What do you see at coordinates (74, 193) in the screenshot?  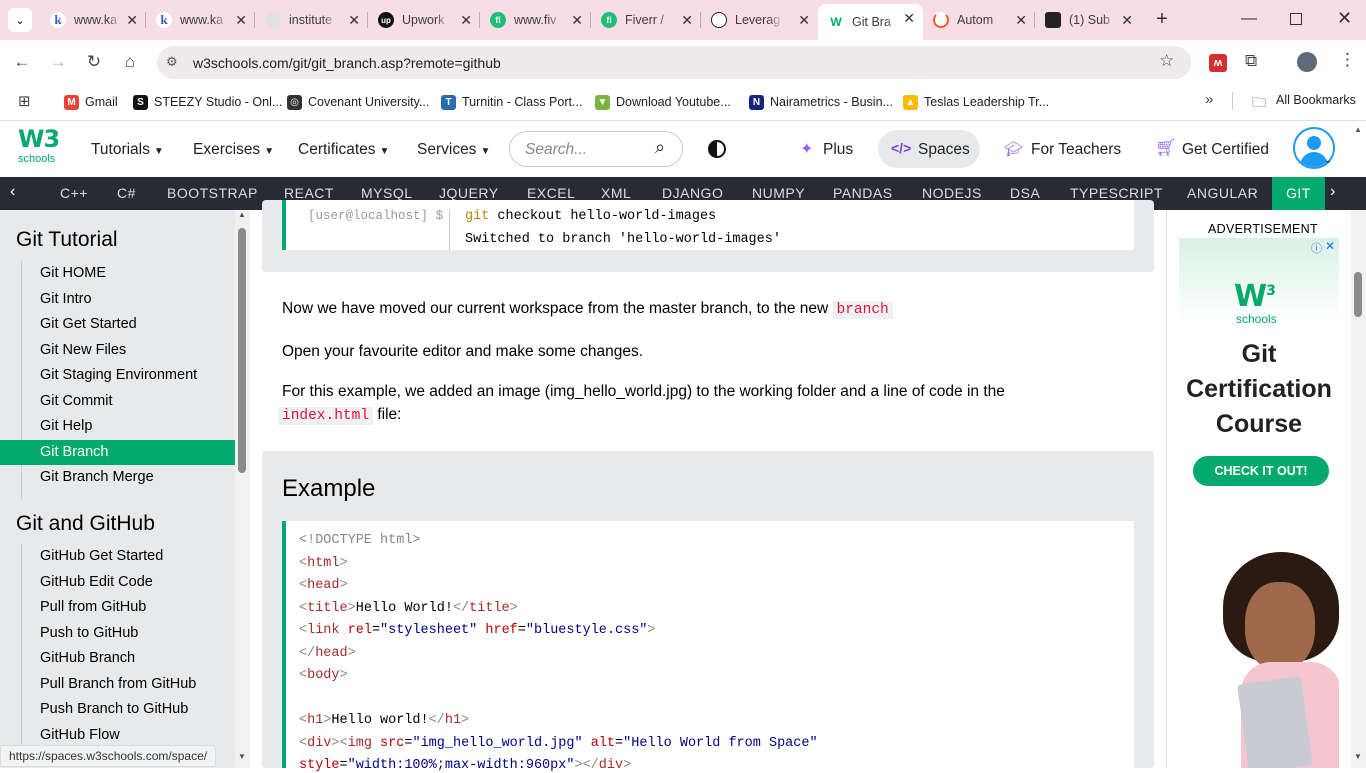 I see `topnav-item-cpp: C++` at bounding box center [74, 193].